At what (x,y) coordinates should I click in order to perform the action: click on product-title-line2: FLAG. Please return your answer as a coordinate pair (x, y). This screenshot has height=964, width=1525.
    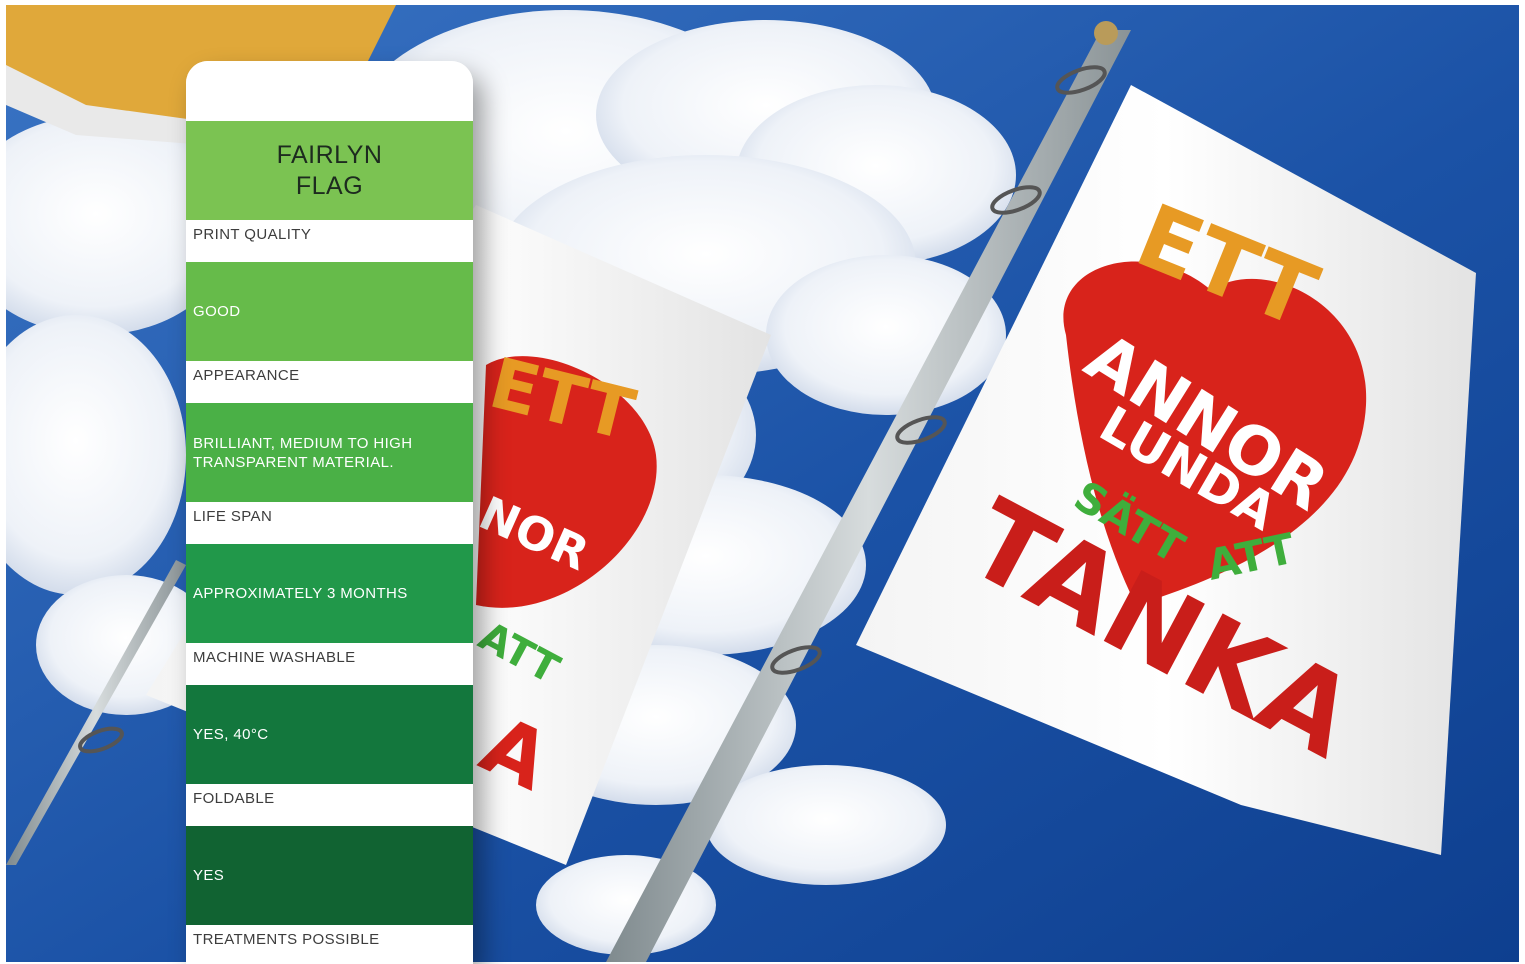
    Looking at the image, I should click on (329, 185).